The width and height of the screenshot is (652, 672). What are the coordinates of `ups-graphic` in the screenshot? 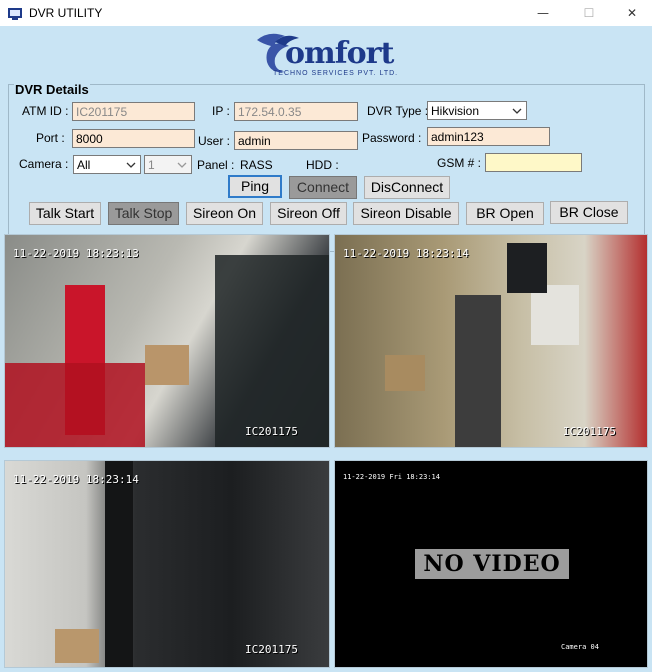 It's located at (527, 268).